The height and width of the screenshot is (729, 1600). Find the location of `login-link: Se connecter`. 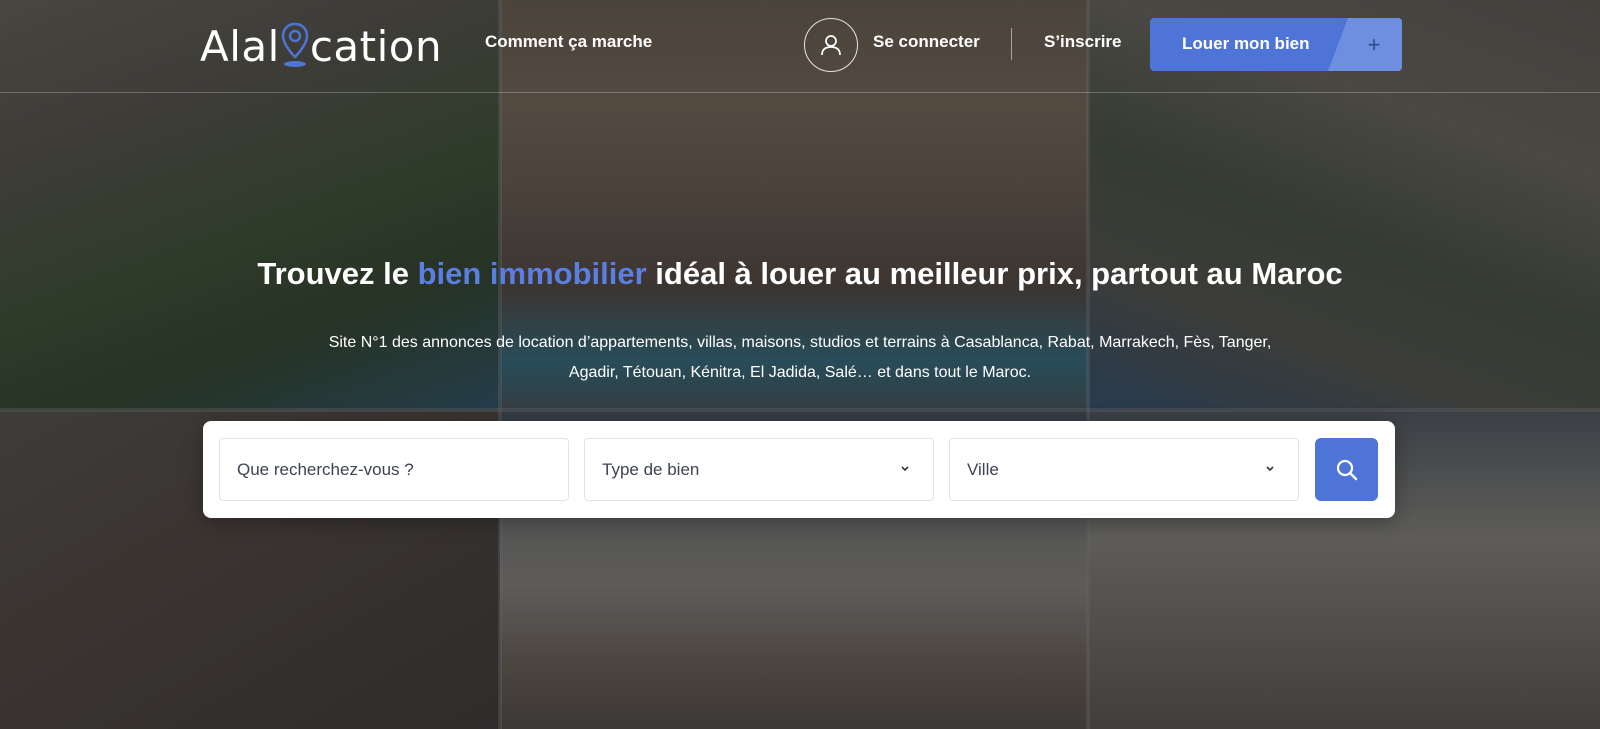

login-link: Se connecter is located at coordinates (926, 42).